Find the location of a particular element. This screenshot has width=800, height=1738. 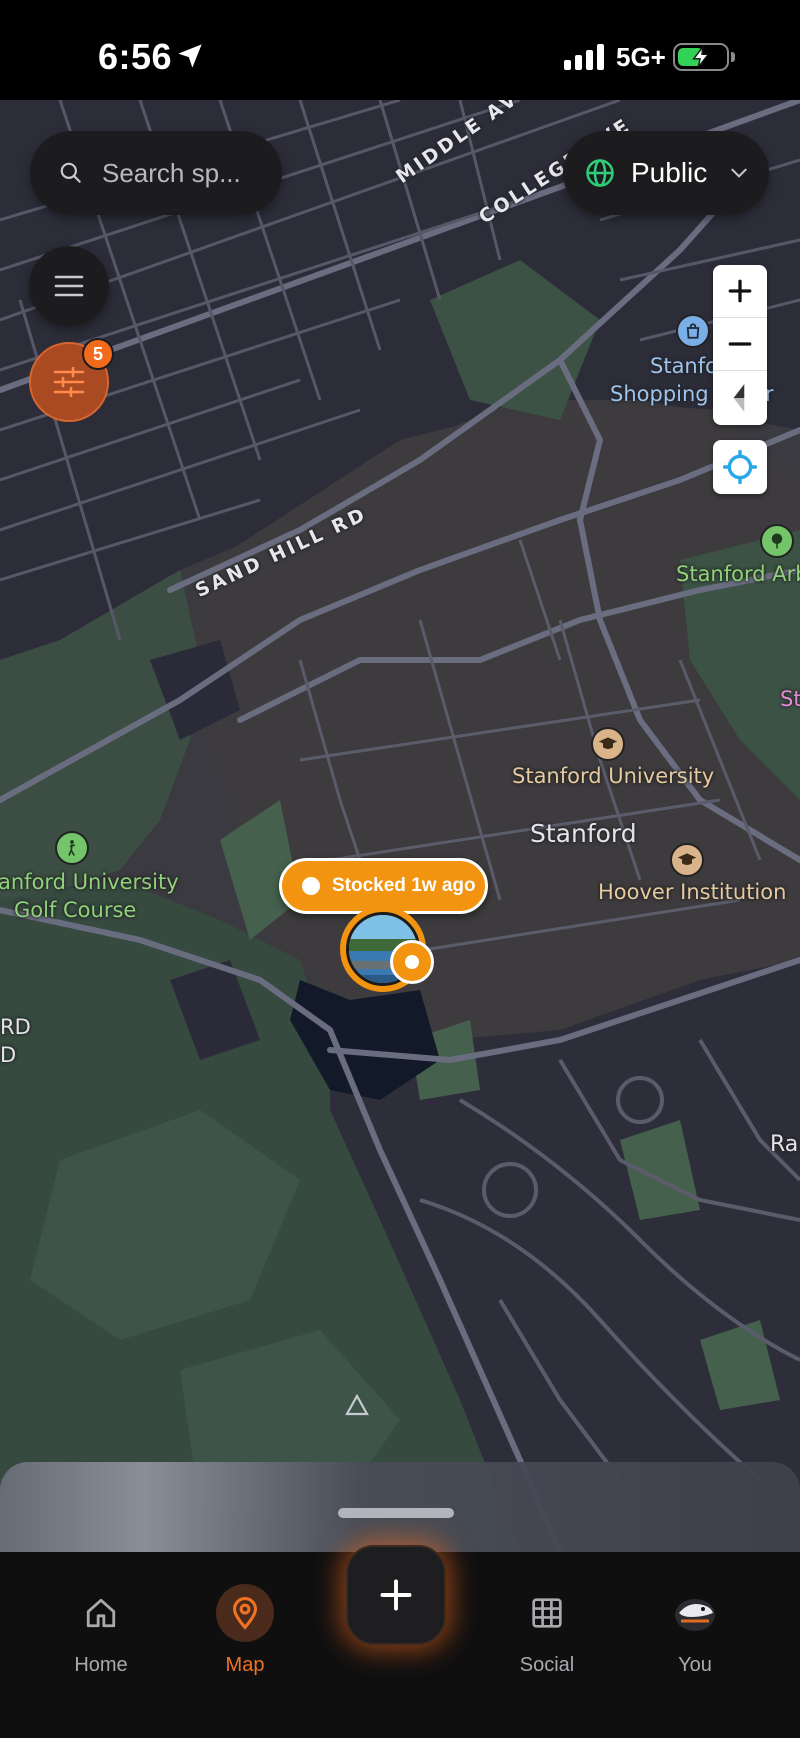

fish-dot-icon is located at coordinates (311, 886).